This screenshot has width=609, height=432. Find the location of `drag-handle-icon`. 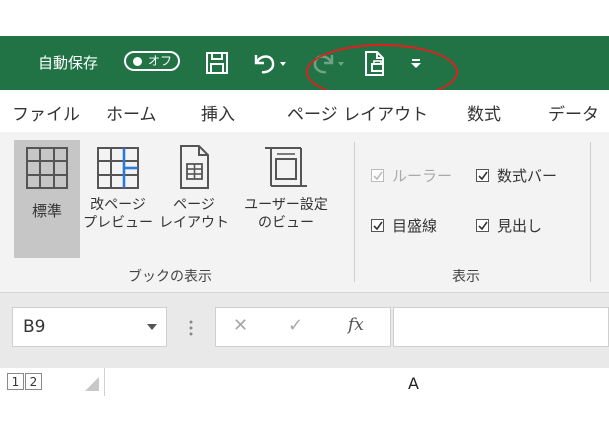

drag-handle-icon is located at coordinates (191, 328).